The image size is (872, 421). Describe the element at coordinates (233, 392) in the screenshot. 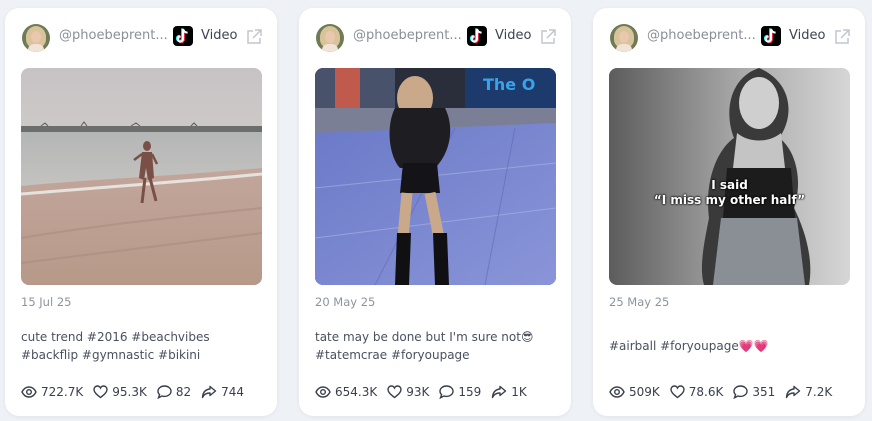

I see `shares-count: 744` at that location.